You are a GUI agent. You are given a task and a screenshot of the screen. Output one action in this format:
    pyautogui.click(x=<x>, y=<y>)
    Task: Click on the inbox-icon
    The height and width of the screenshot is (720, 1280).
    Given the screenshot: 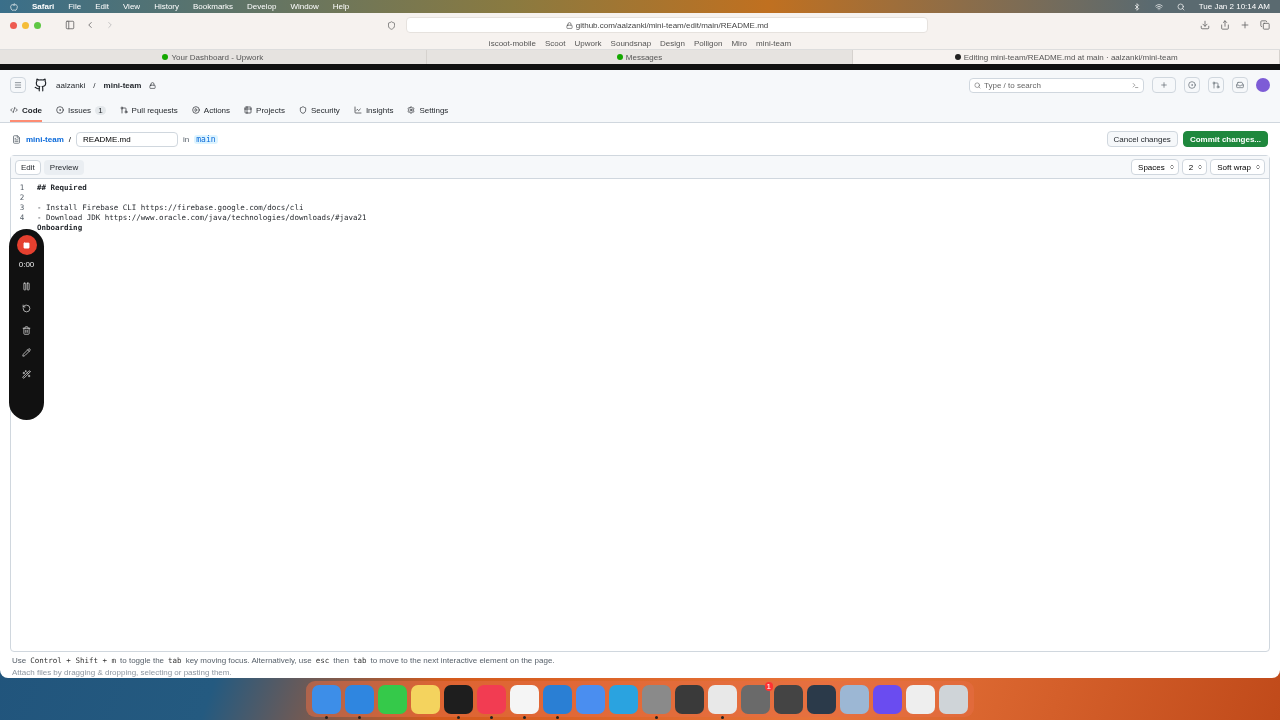 What is the action you would take?
    pyautogui.click(x=1240, y=85)
    